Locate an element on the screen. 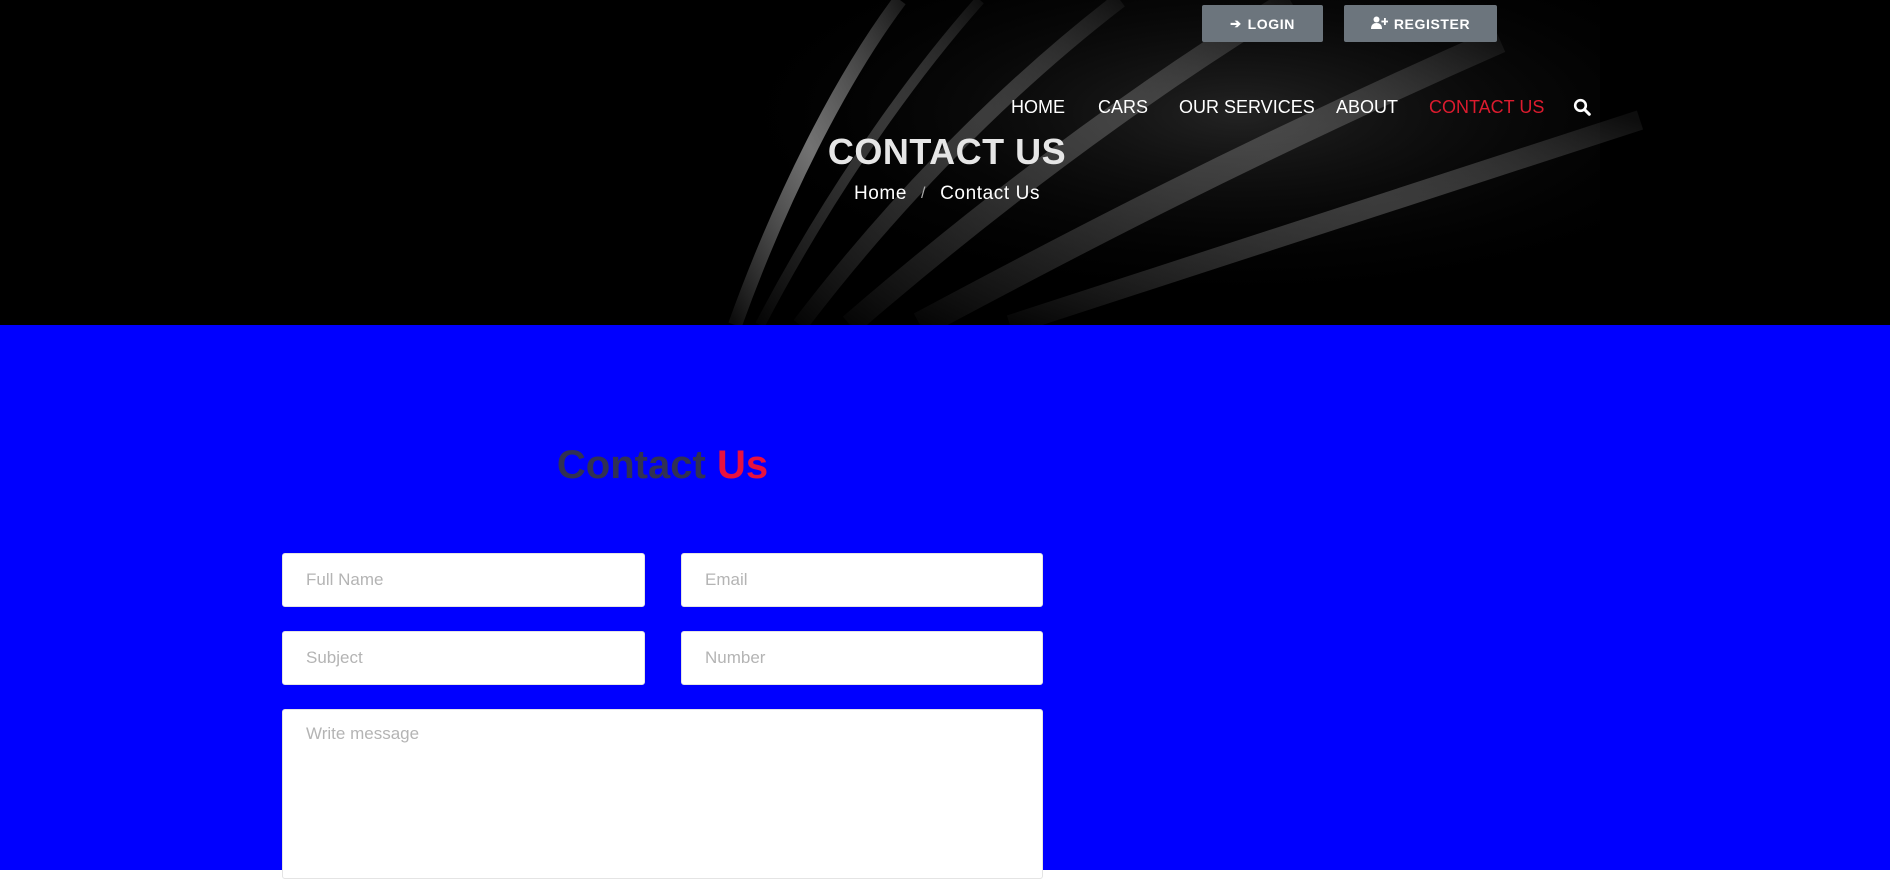 The image size is (1890, 879). nav-item-about: ABOUT is located at coordinates (1367, 107).